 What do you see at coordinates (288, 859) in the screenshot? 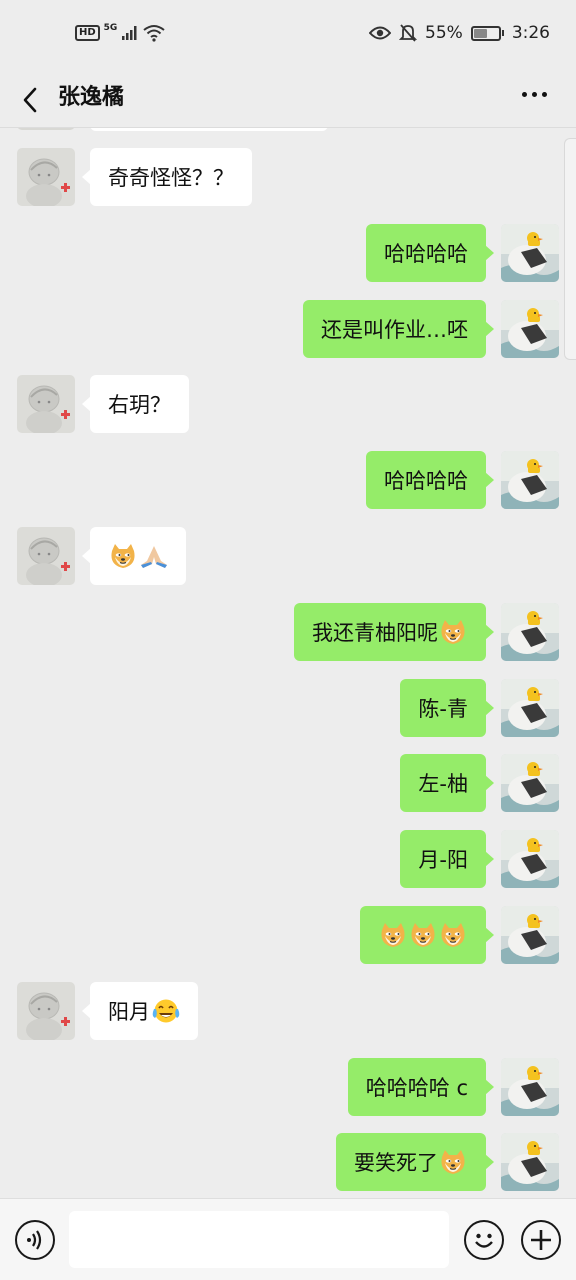
I see `message-row: 月-阳` at bounding box center [288, 859].